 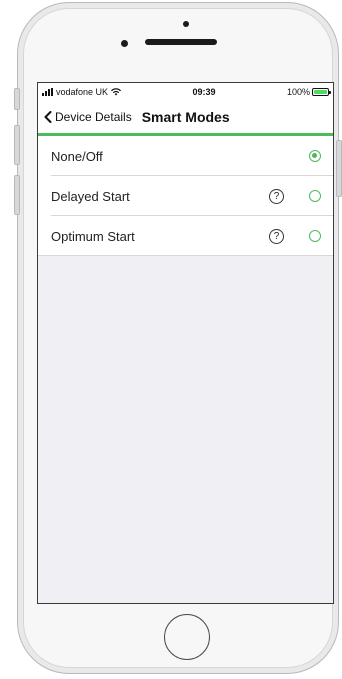 I want to click on back-button: Device Details, so click(x=88, y=117).